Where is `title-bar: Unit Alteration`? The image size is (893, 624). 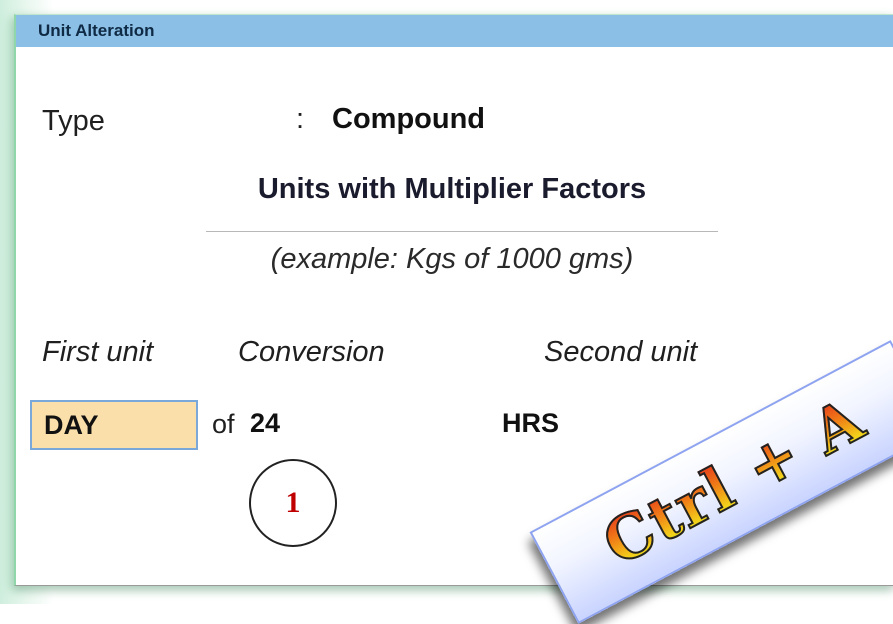 title-bar: Unit Alteration is located at coordinates (454, 31).